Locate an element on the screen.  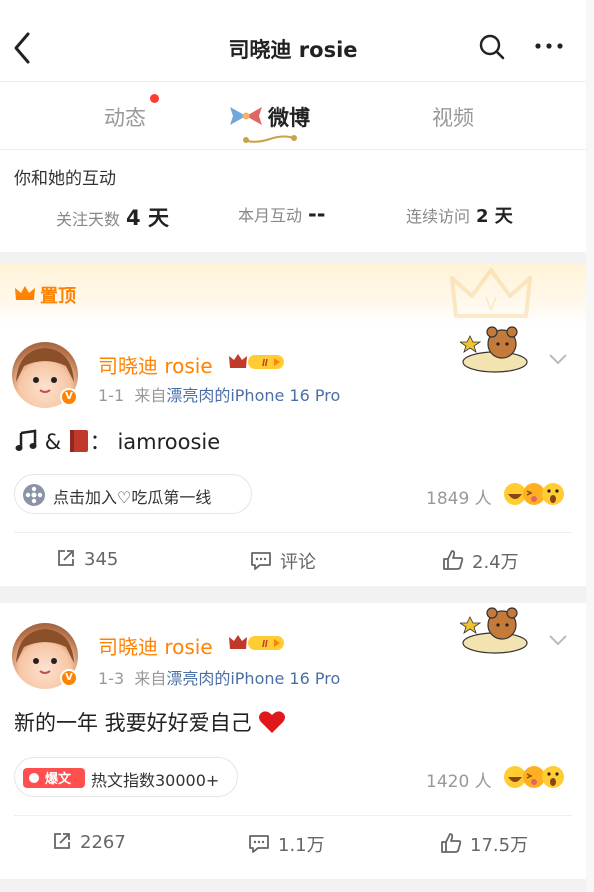
svg-text: V is located at coordinates (491, 304).